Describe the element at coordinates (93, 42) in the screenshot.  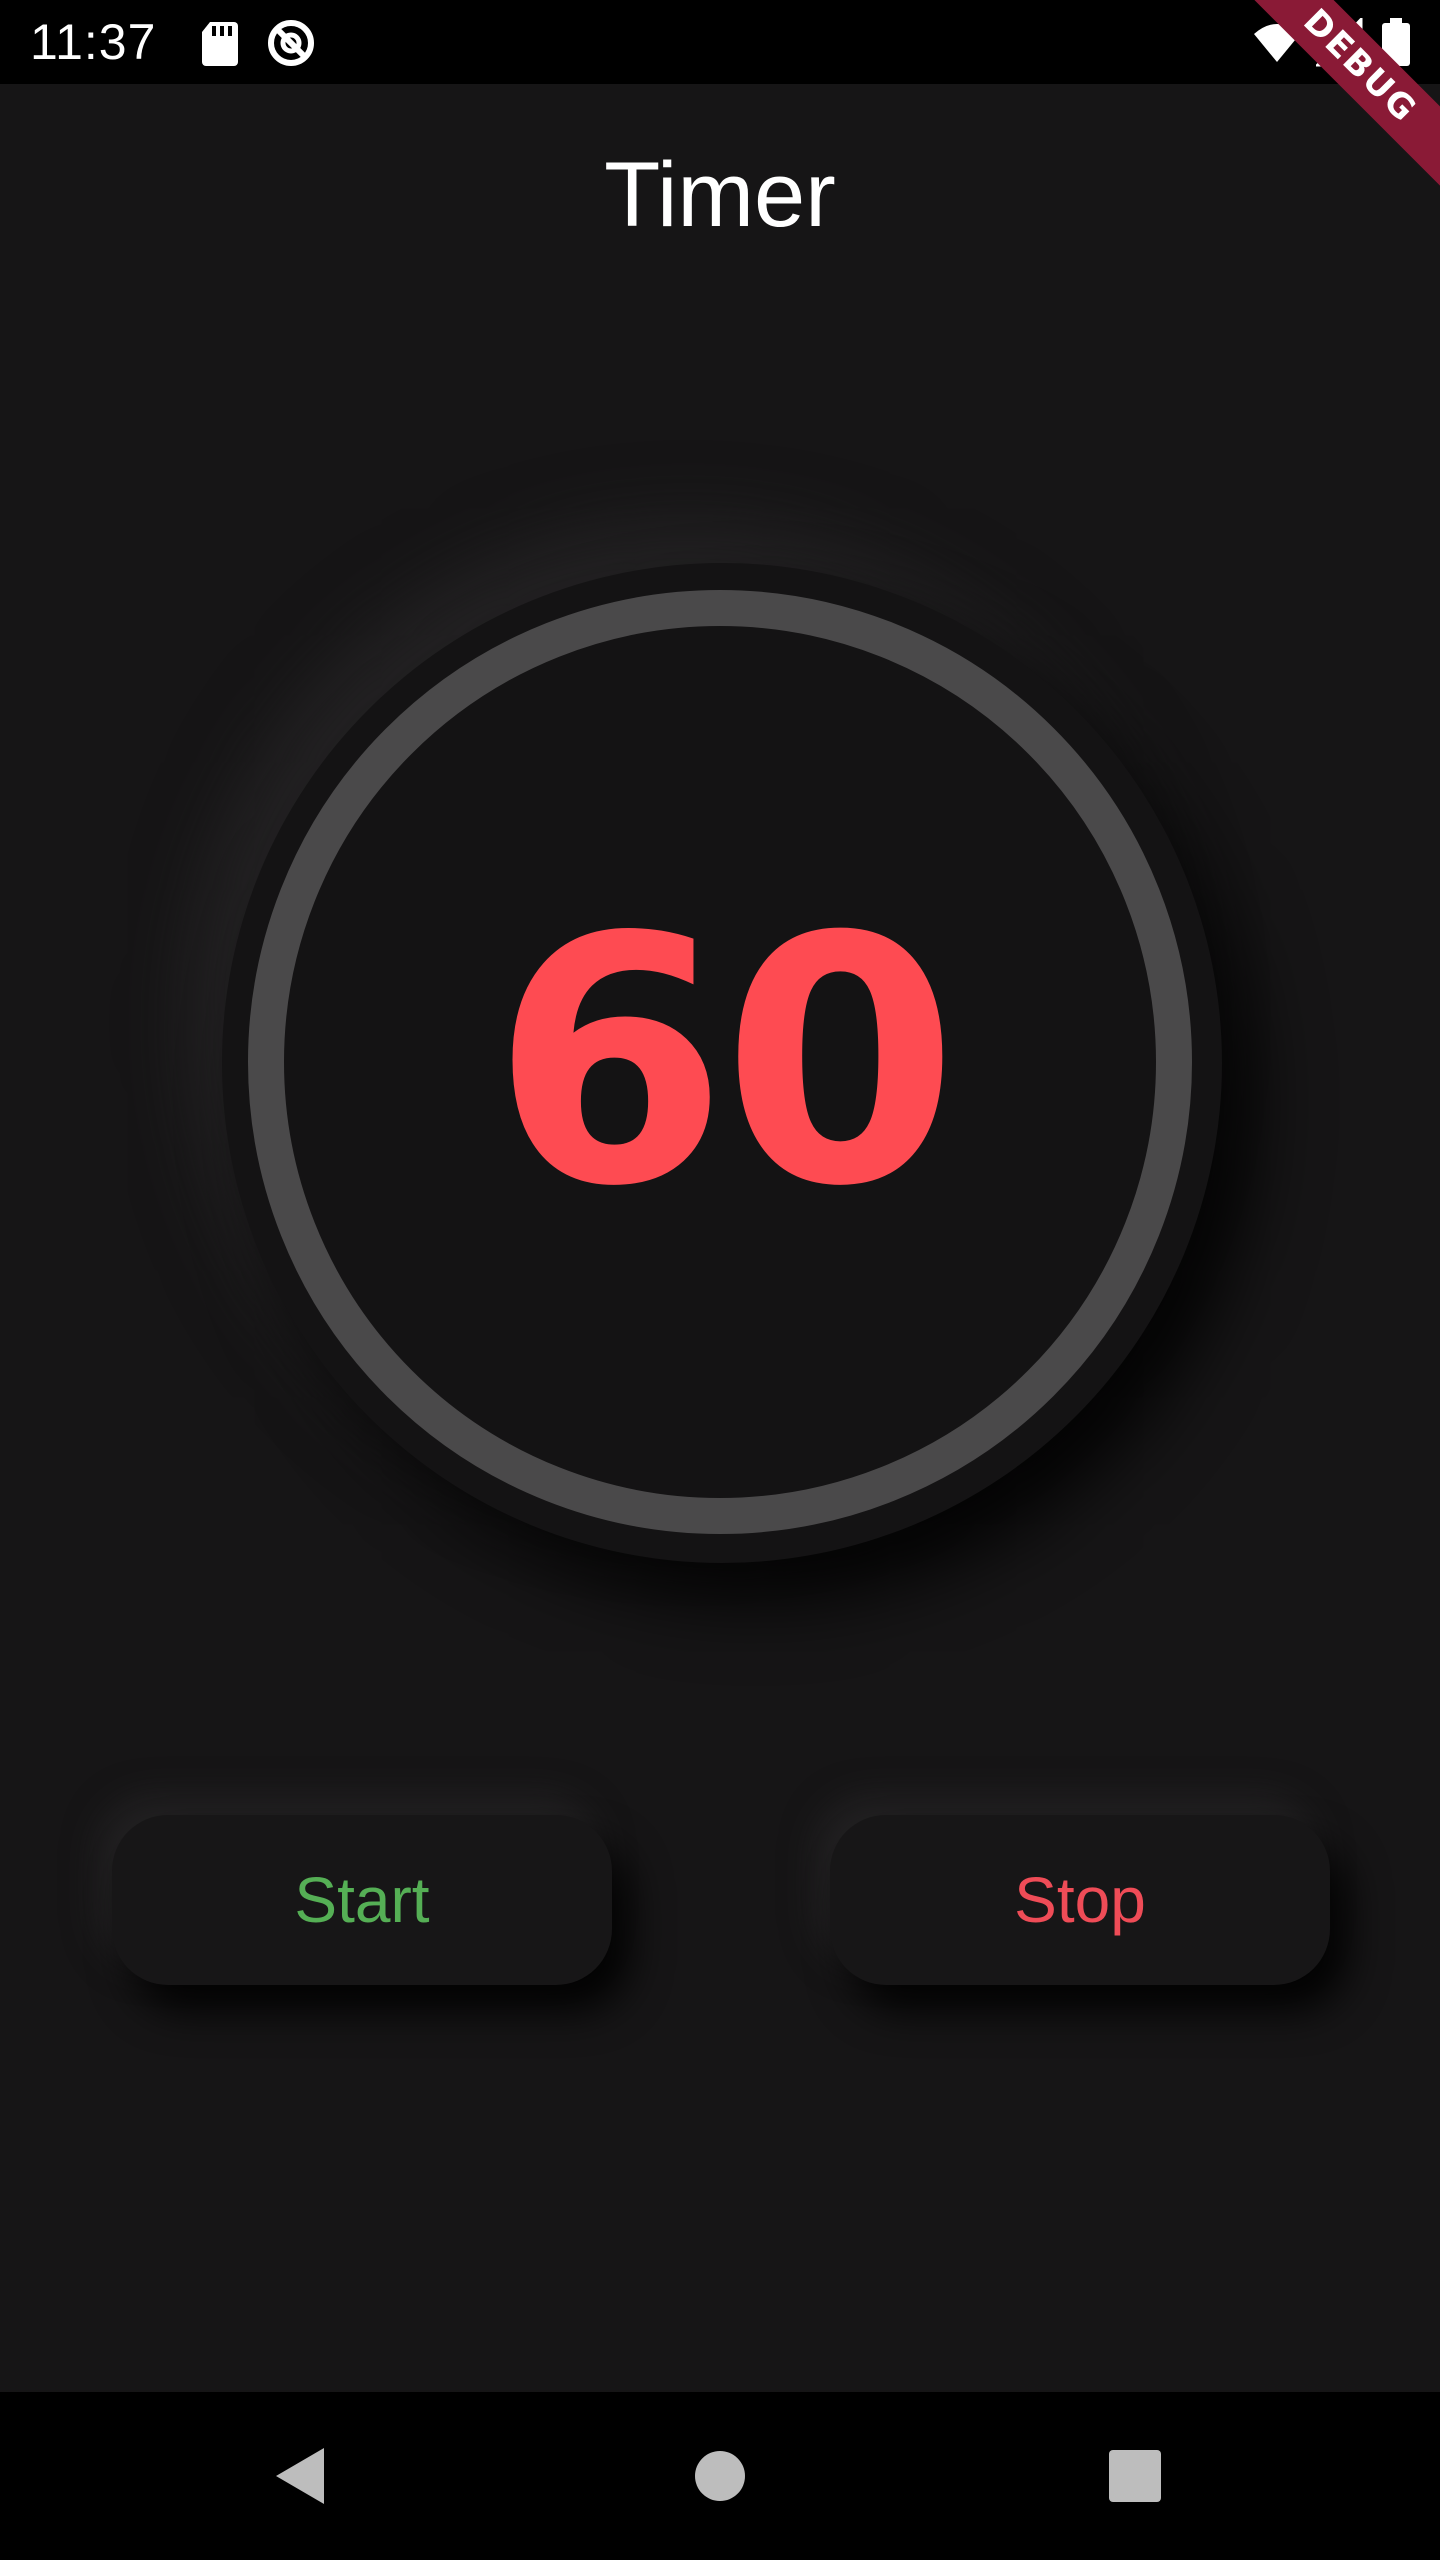
I see `status-time: 11:37` at that location.